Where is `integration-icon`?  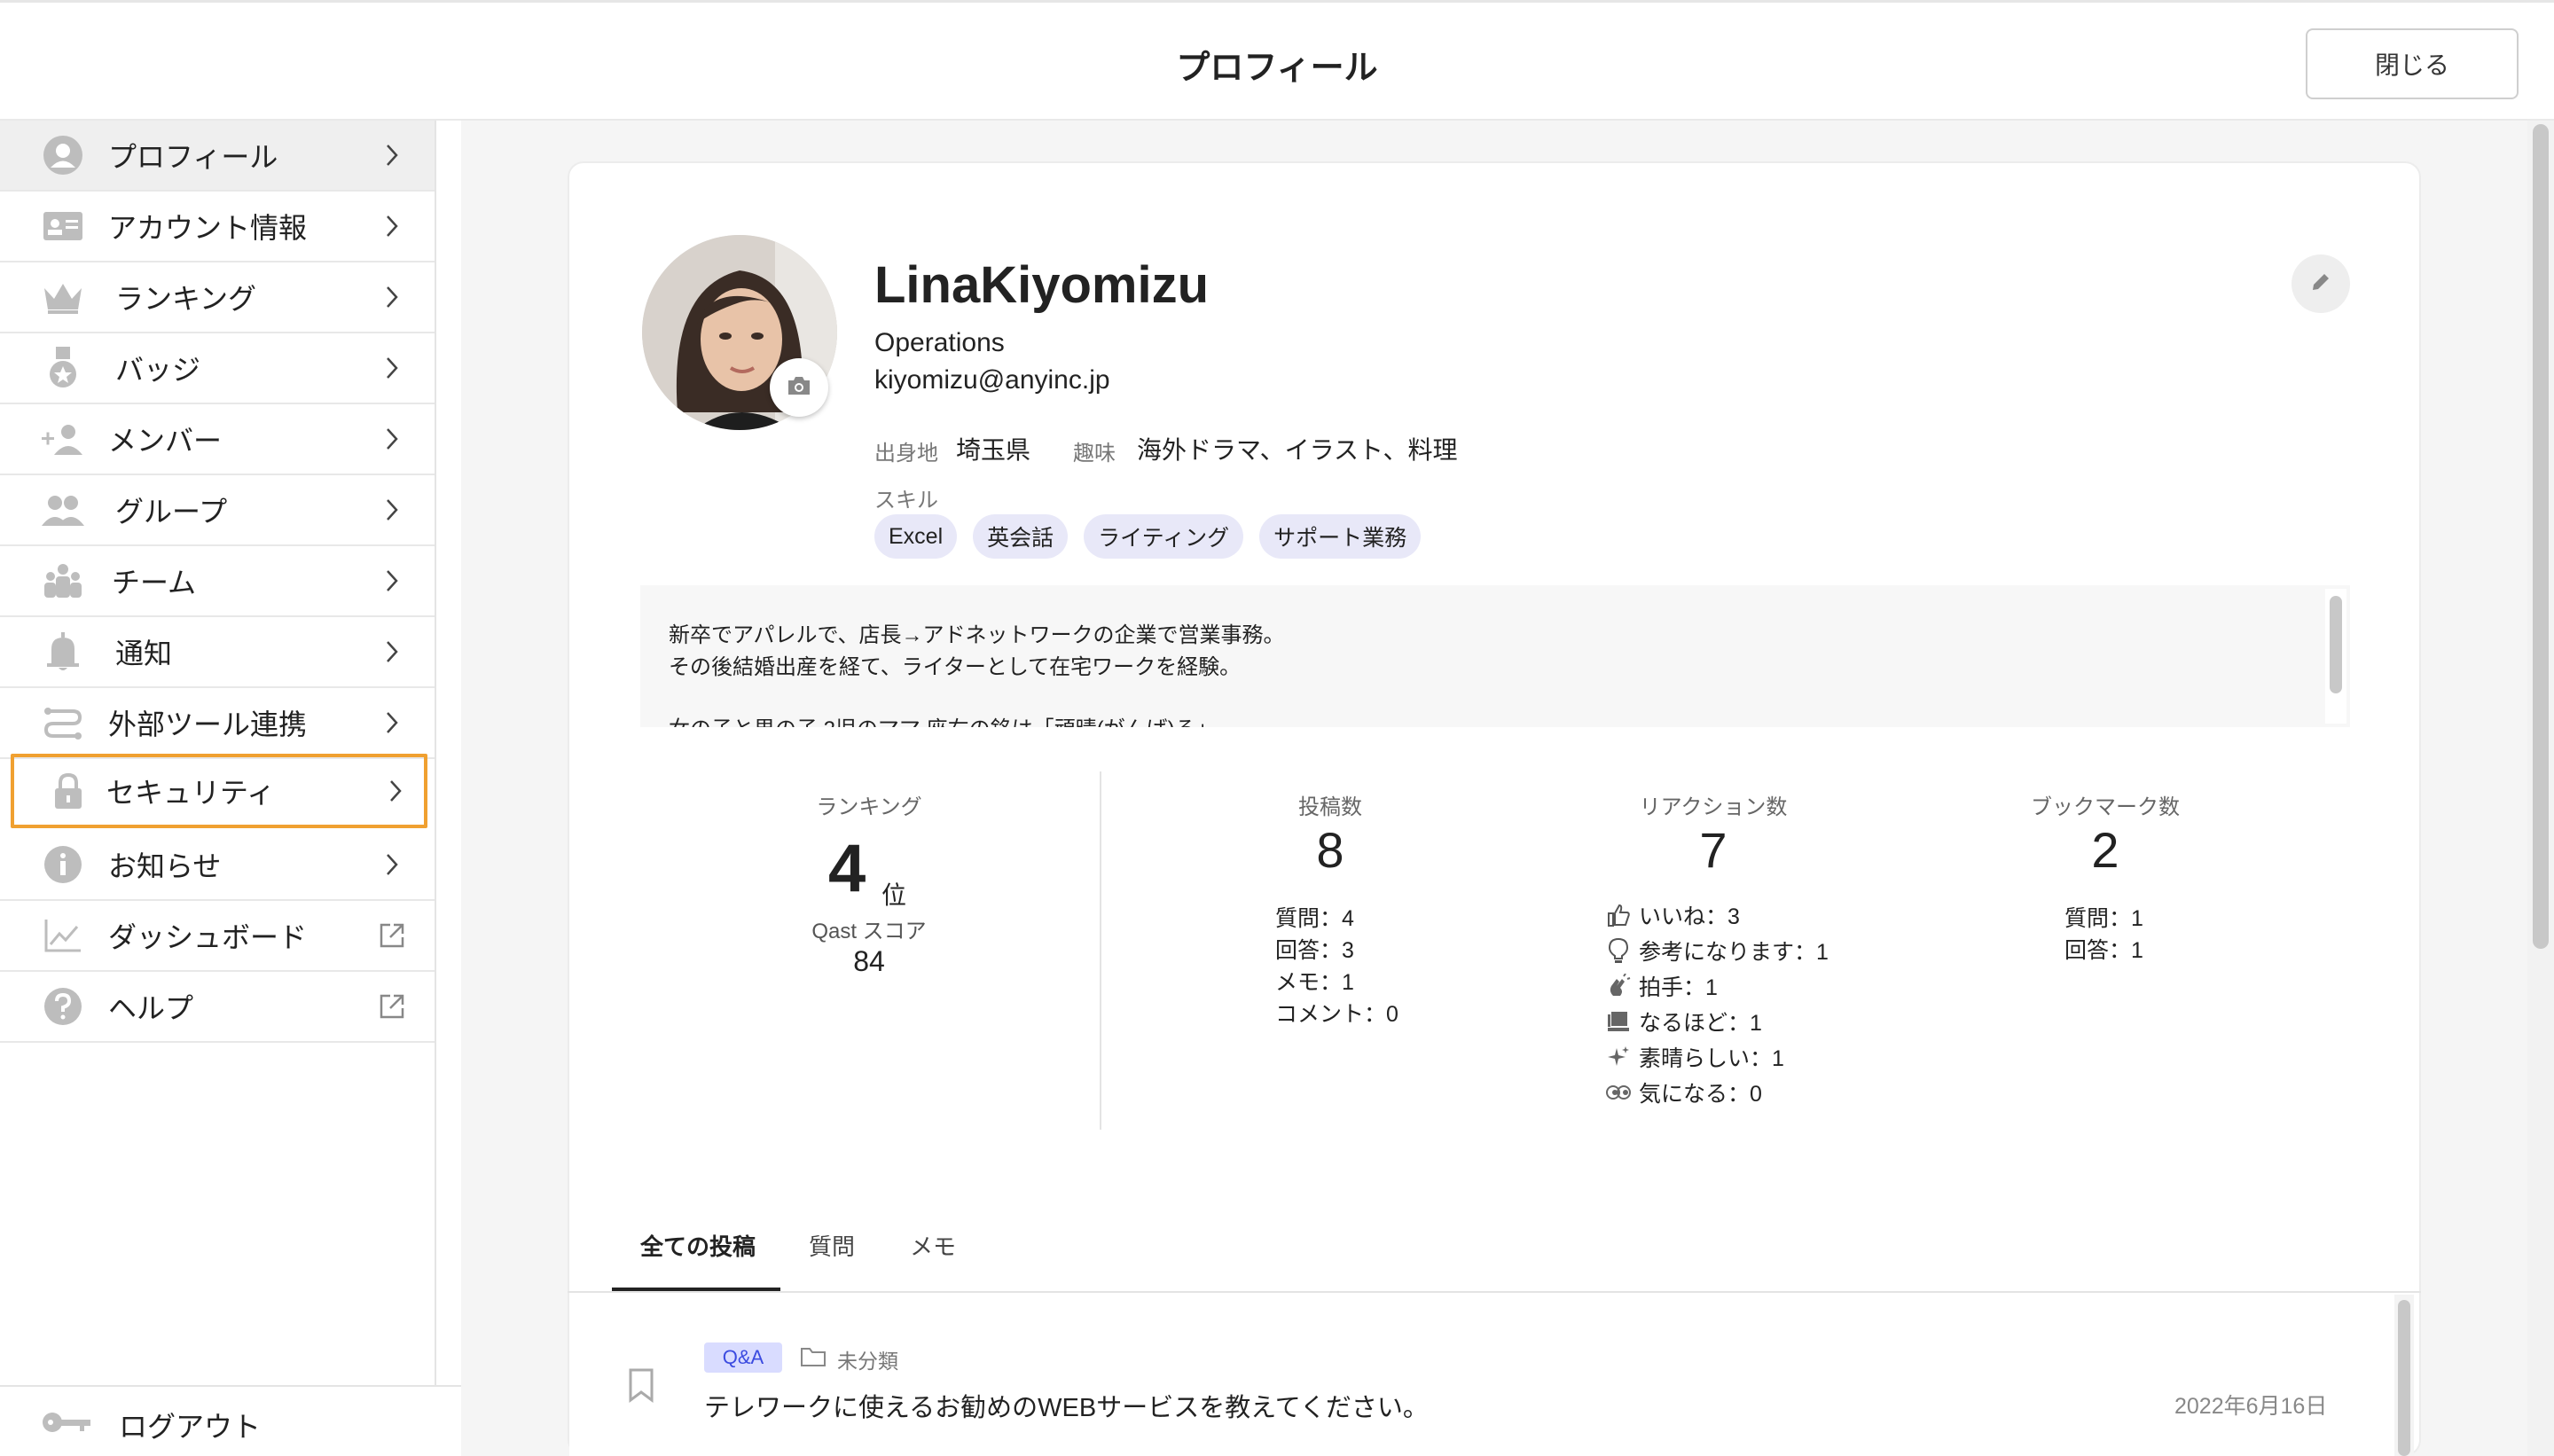
integration-icon is located at coordinates (63, 723).